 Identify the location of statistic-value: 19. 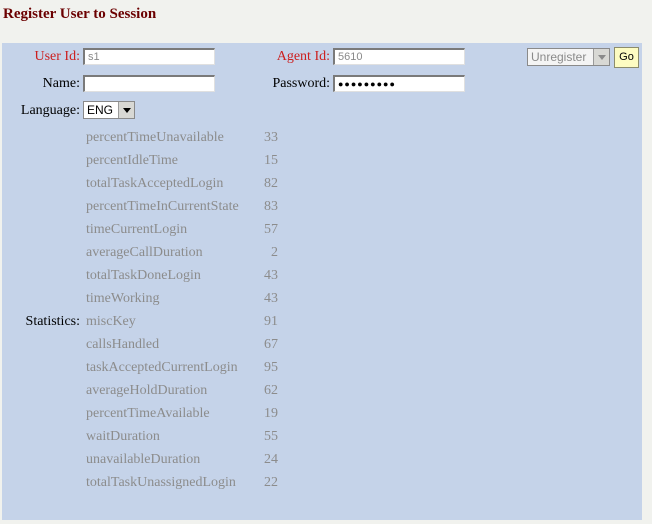
(271, 413).